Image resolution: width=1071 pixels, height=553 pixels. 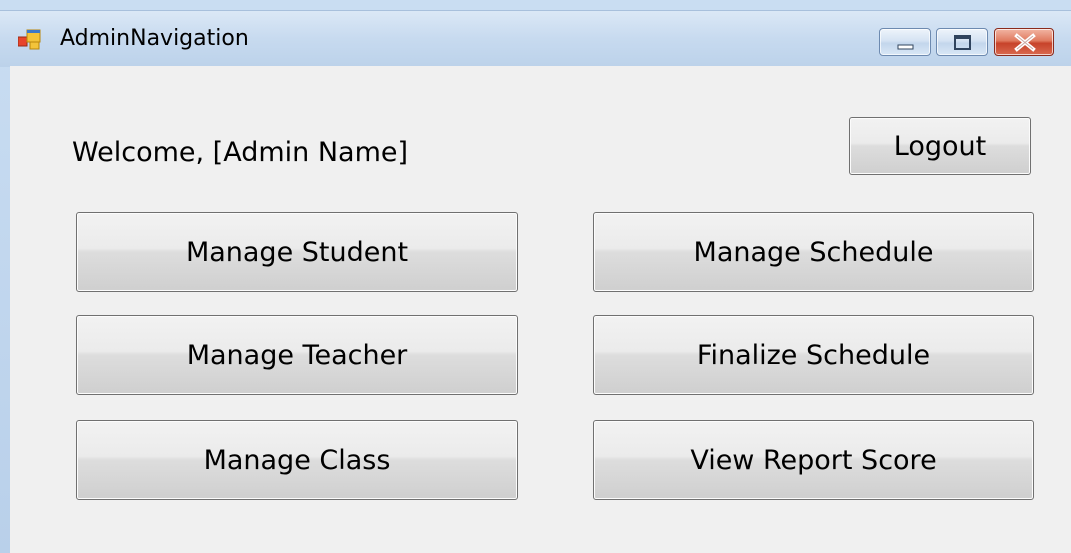 What do you see at coordinates (29, 40) in the screenshot?
I see `app-icon` at bounding box center [29, 40].